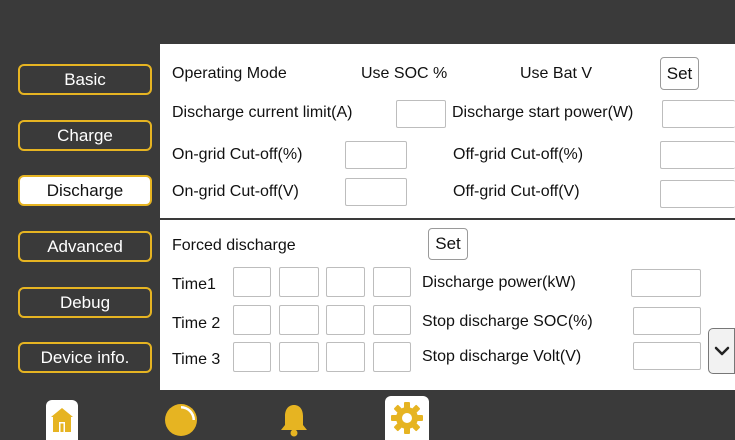 The image size is (735, 440). Describe the element at coordinates (196, 323) in the screenshot. I see `time2-label: Time 2` at that location.